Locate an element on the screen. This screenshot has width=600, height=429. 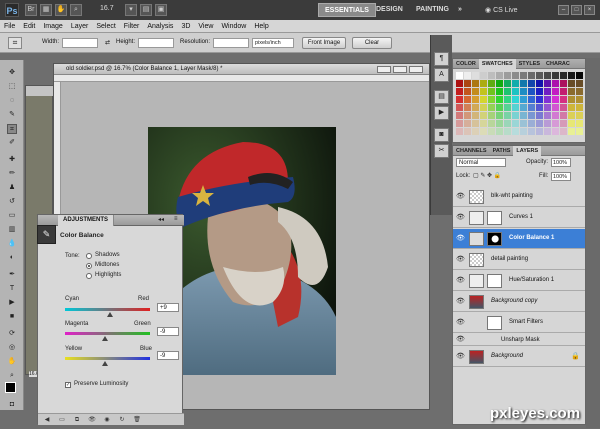
layer-row-hue-saturation-1: 👁 Hue/Saturation 1 is located at coordinates (519, 281).